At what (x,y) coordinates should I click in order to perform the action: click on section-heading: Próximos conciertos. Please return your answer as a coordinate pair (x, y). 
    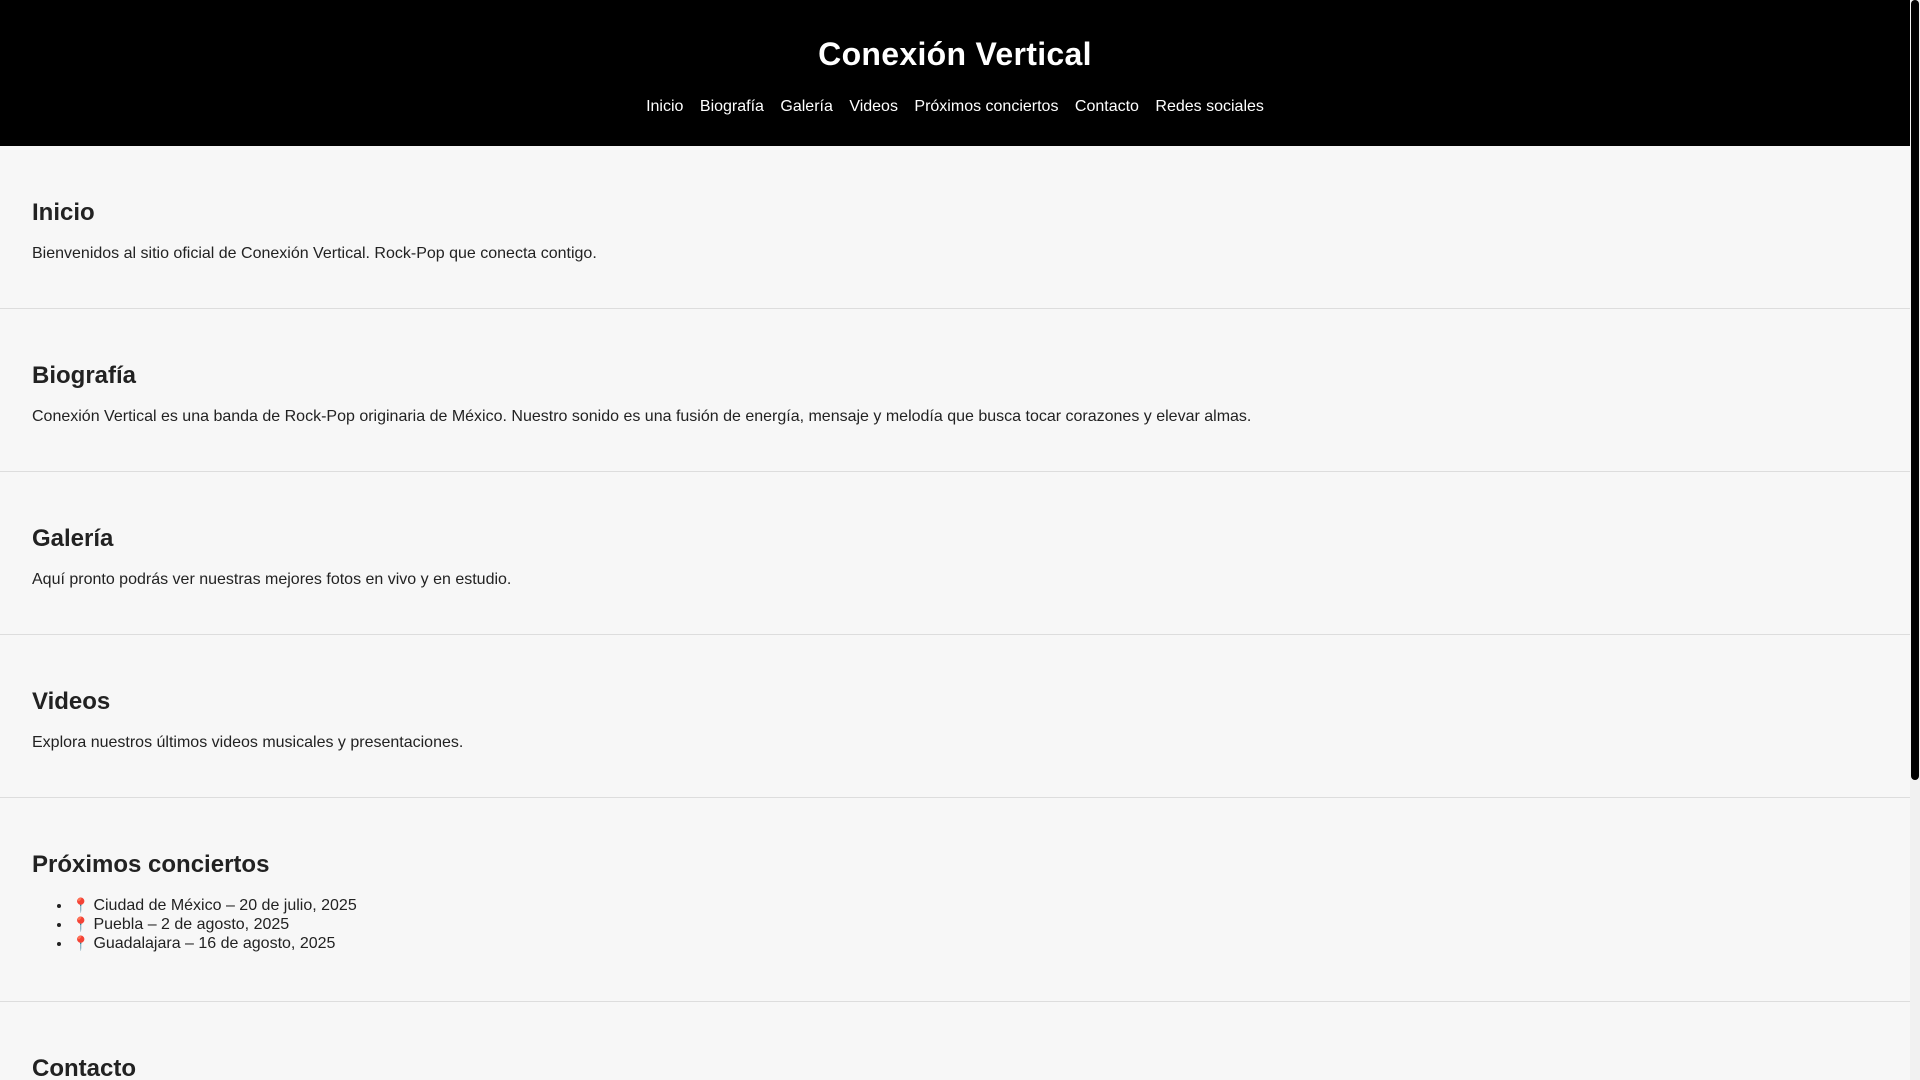
    Looking at the image, I should click on (151, 864).